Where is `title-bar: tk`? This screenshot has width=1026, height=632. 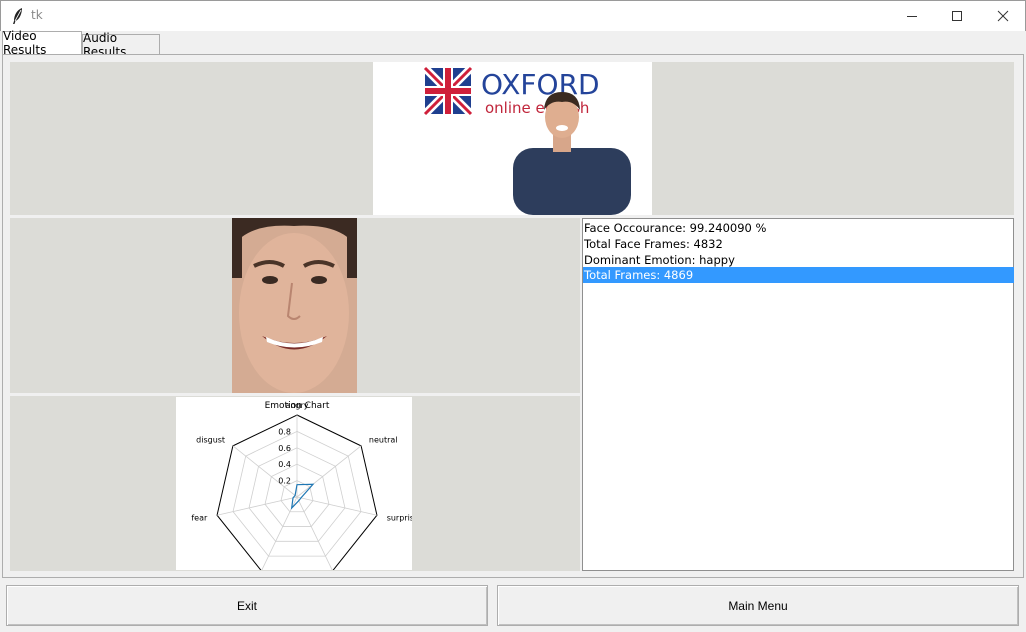 title-bar: tk is located at coordinates (513, 15).